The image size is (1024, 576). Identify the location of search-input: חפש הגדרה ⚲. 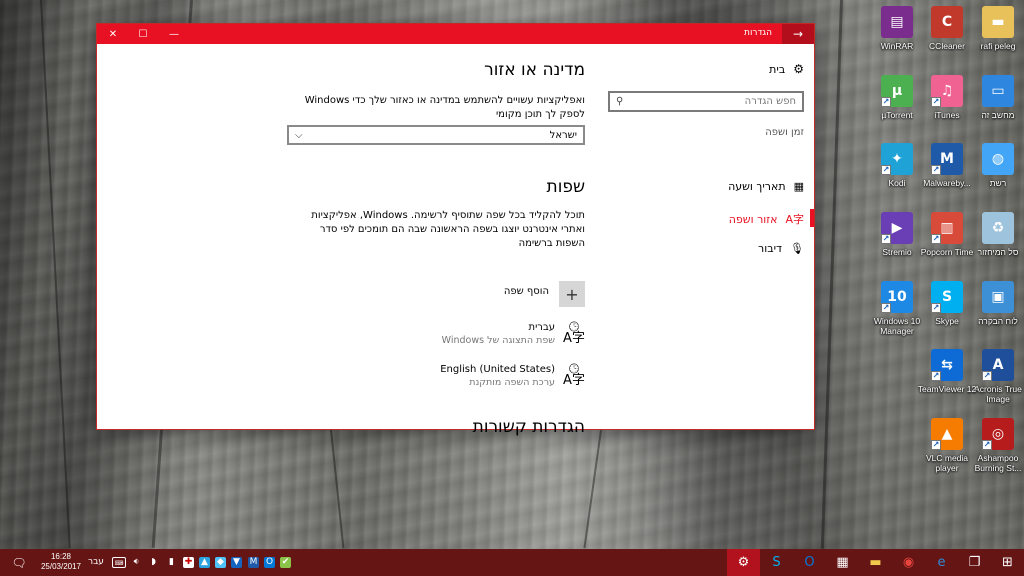
(706, 101).